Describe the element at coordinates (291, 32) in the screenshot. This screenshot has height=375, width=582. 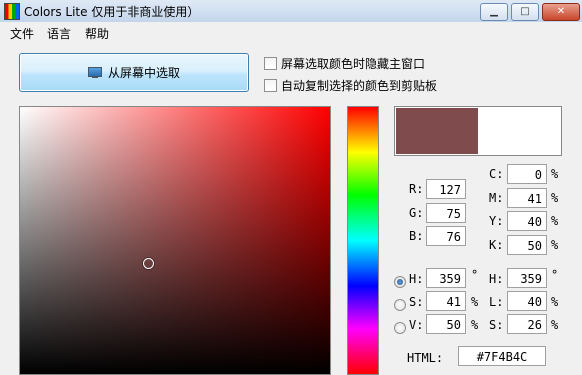
I see `menu-bar: 文件 语言 帮助` at that location.